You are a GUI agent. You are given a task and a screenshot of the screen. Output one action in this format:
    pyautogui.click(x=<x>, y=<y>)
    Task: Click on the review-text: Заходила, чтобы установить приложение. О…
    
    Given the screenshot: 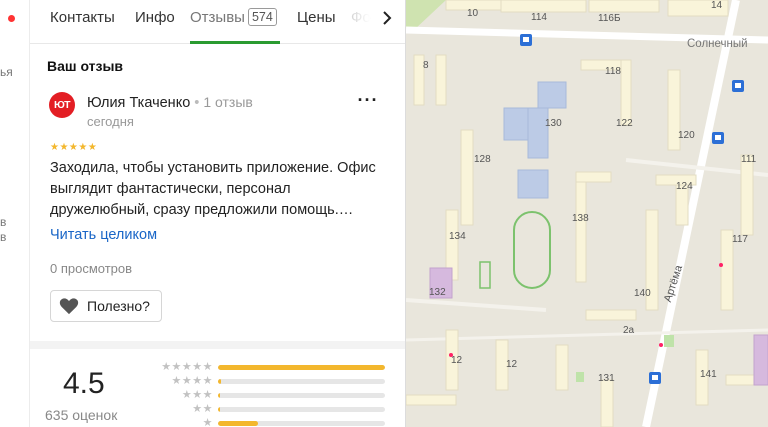 What is the action you would take?
    pyautogui.click(x=213, y=189)
    